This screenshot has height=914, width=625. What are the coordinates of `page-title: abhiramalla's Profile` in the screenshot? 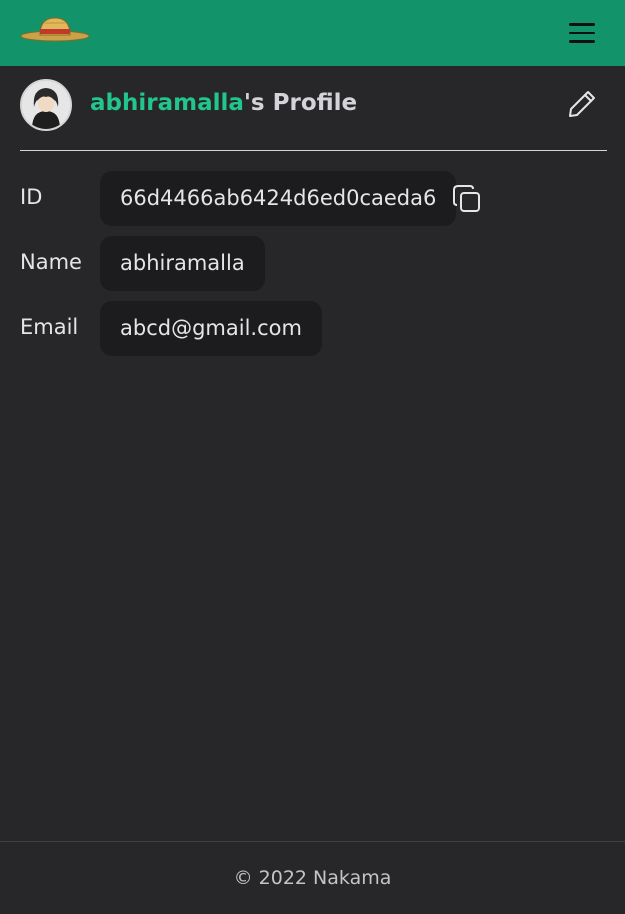 It's located at (223, 103).